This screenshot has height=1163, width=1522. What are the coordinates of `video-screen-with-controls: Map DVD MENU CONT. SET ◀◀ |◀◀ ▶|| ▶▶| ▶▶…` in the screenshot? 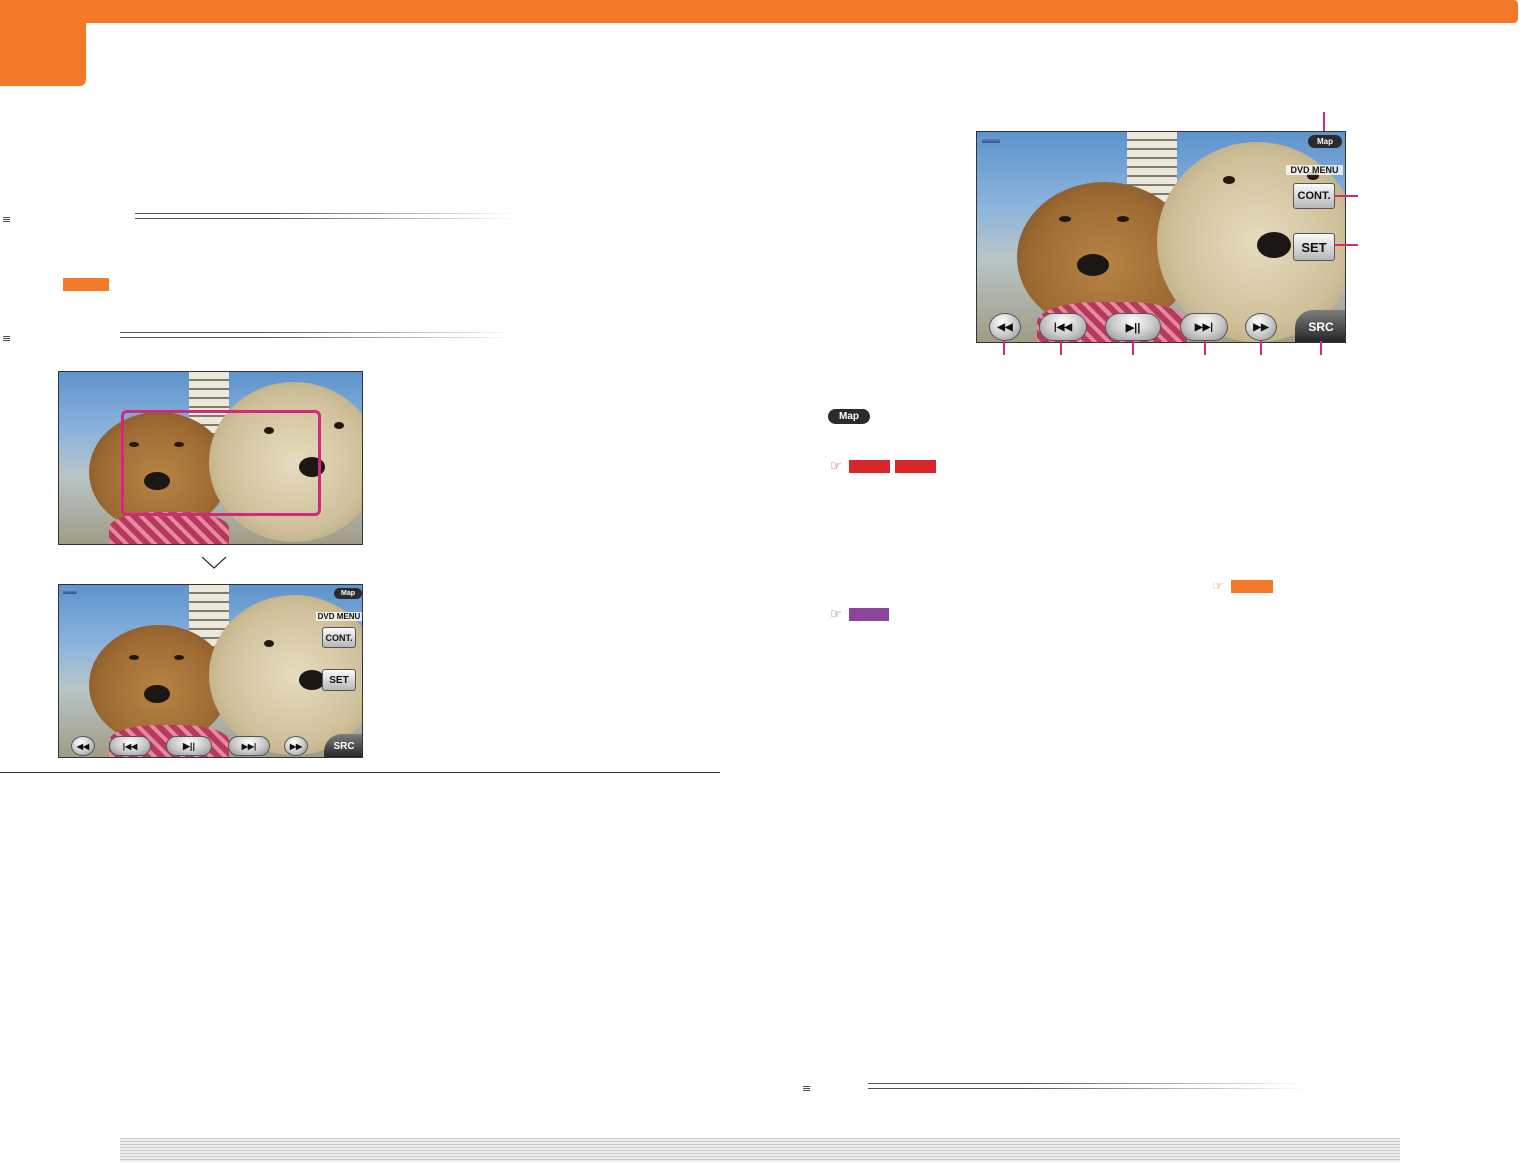 It's located at (210, 671).